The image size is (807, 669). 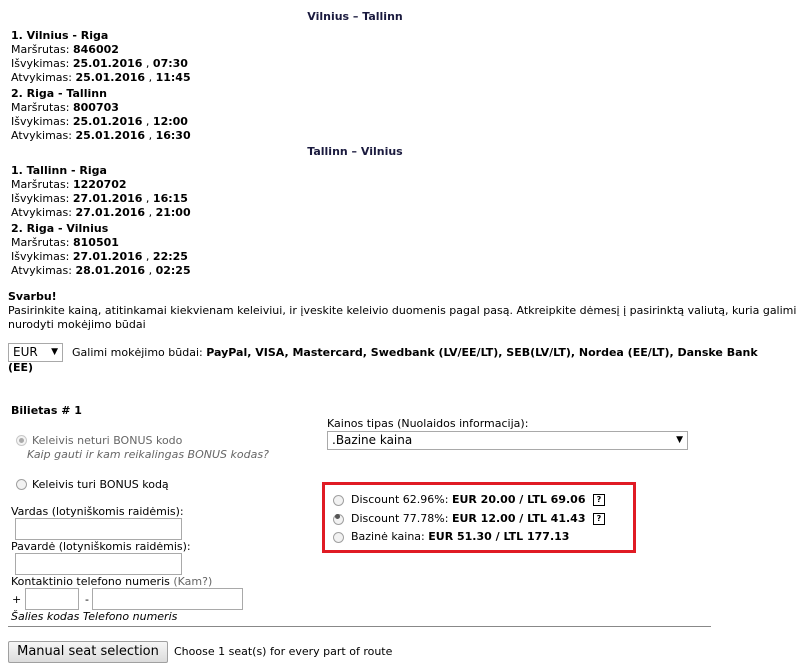 What do you see at coordinates (100, 484) in the screenshot?
I see `has-bonus-label: Keleivis turi BONUS kodą` at bounding box center [100, 484].